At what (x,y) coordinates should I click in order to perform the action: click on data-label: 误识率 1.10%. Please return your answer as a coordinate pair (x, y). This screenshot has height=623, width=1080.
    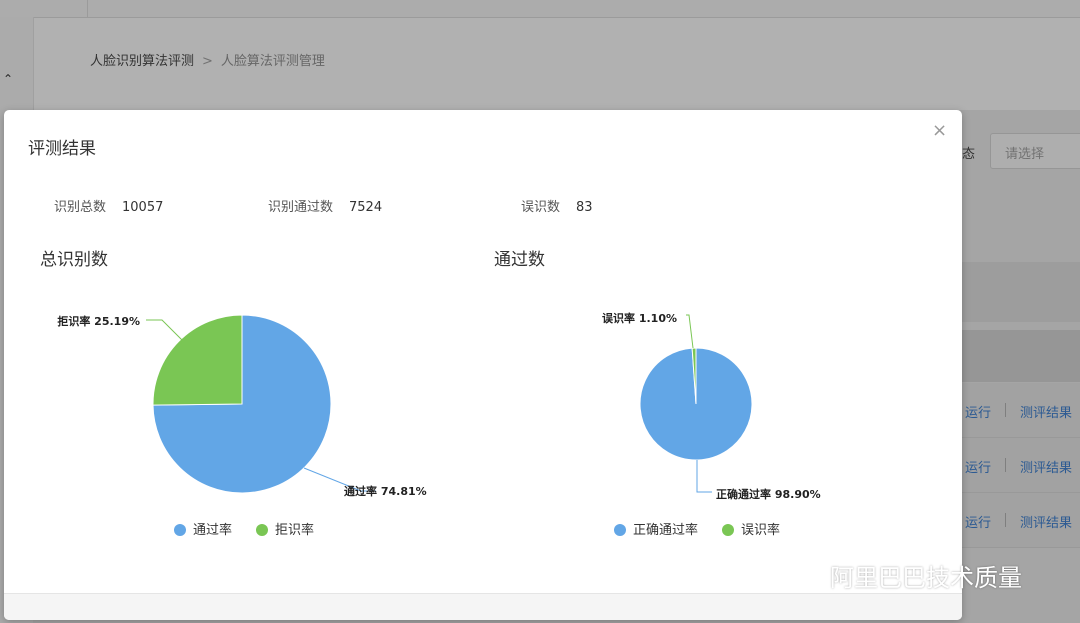
    Looking at the image, I should click on (639, 318).